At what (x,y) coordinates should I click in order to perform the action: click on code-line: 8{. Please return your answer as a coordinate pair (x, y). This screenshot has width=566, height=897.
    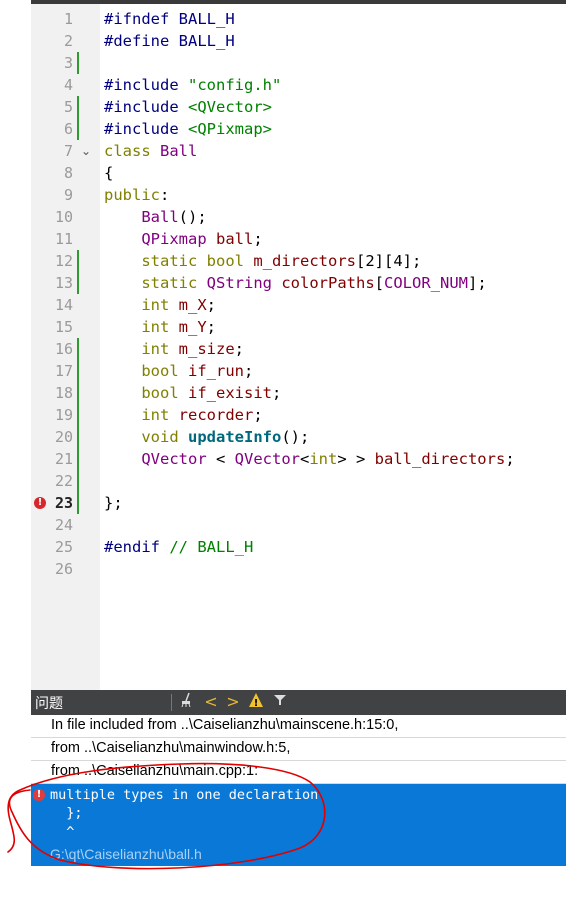
    Looking at the image, I should click on (298, 173).